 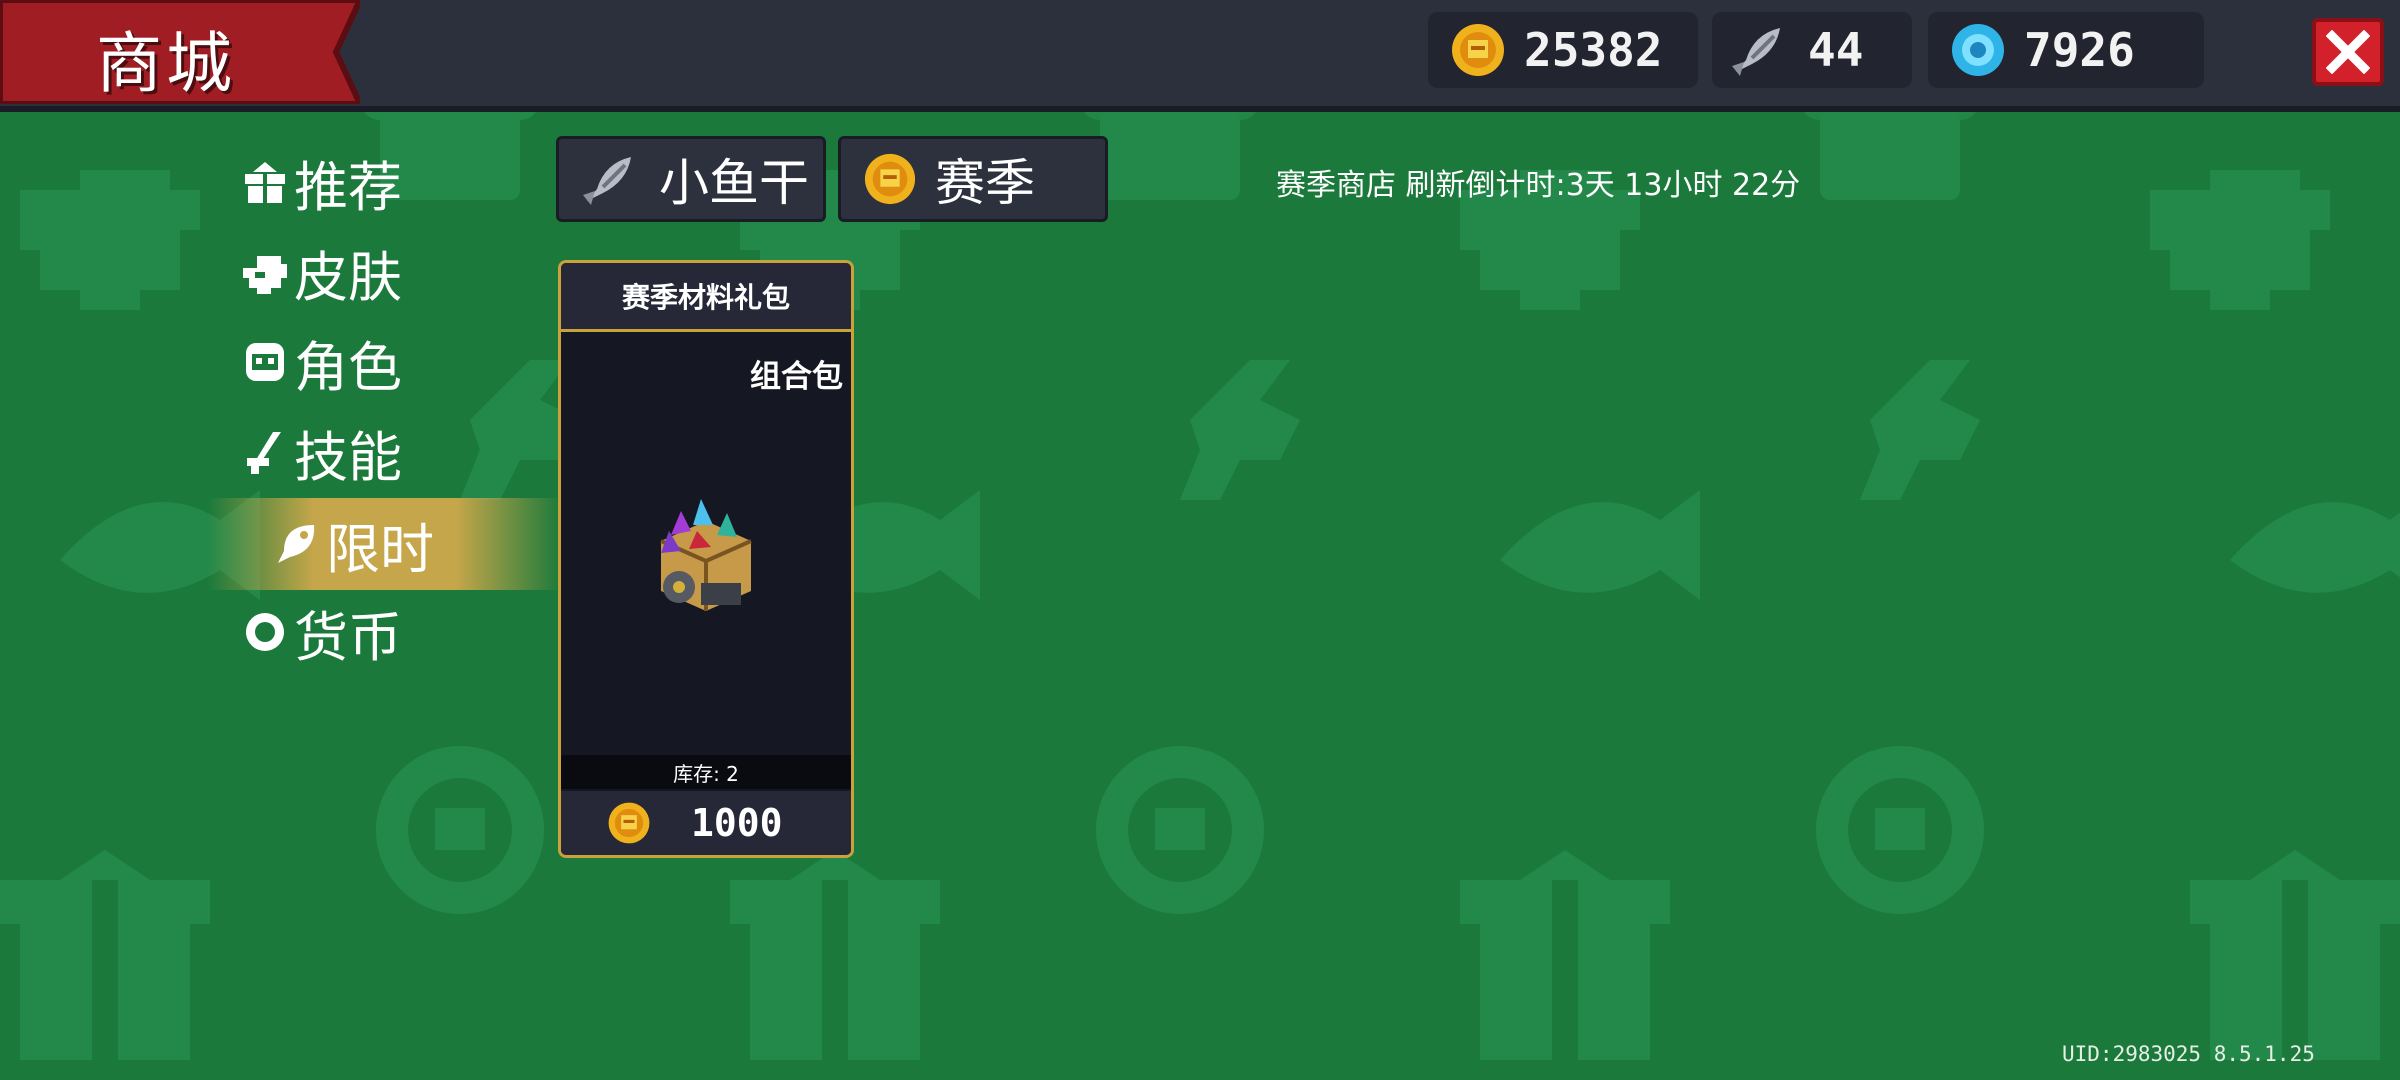 I want to click on sidebar-item-recommend: 推荐, so click(x=370, y=182).